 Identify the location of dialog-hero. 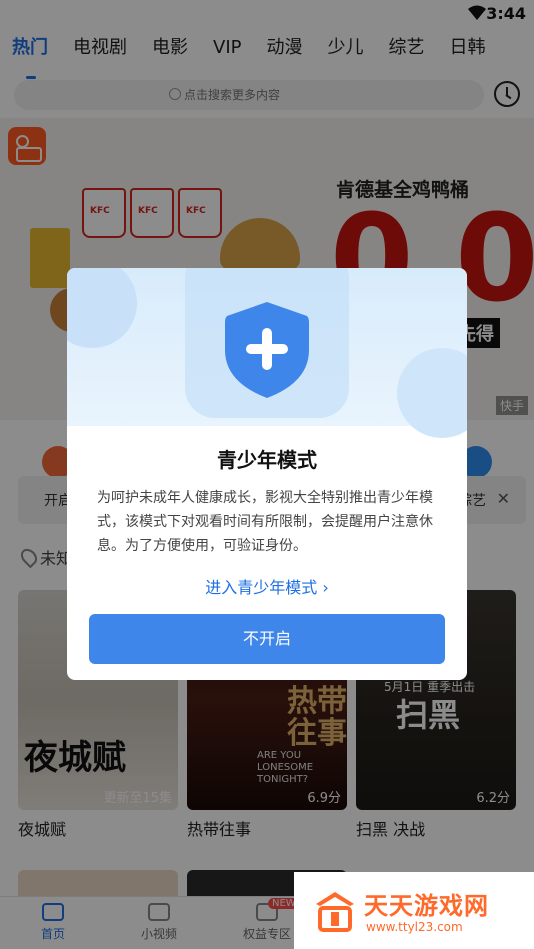
(267, 353).